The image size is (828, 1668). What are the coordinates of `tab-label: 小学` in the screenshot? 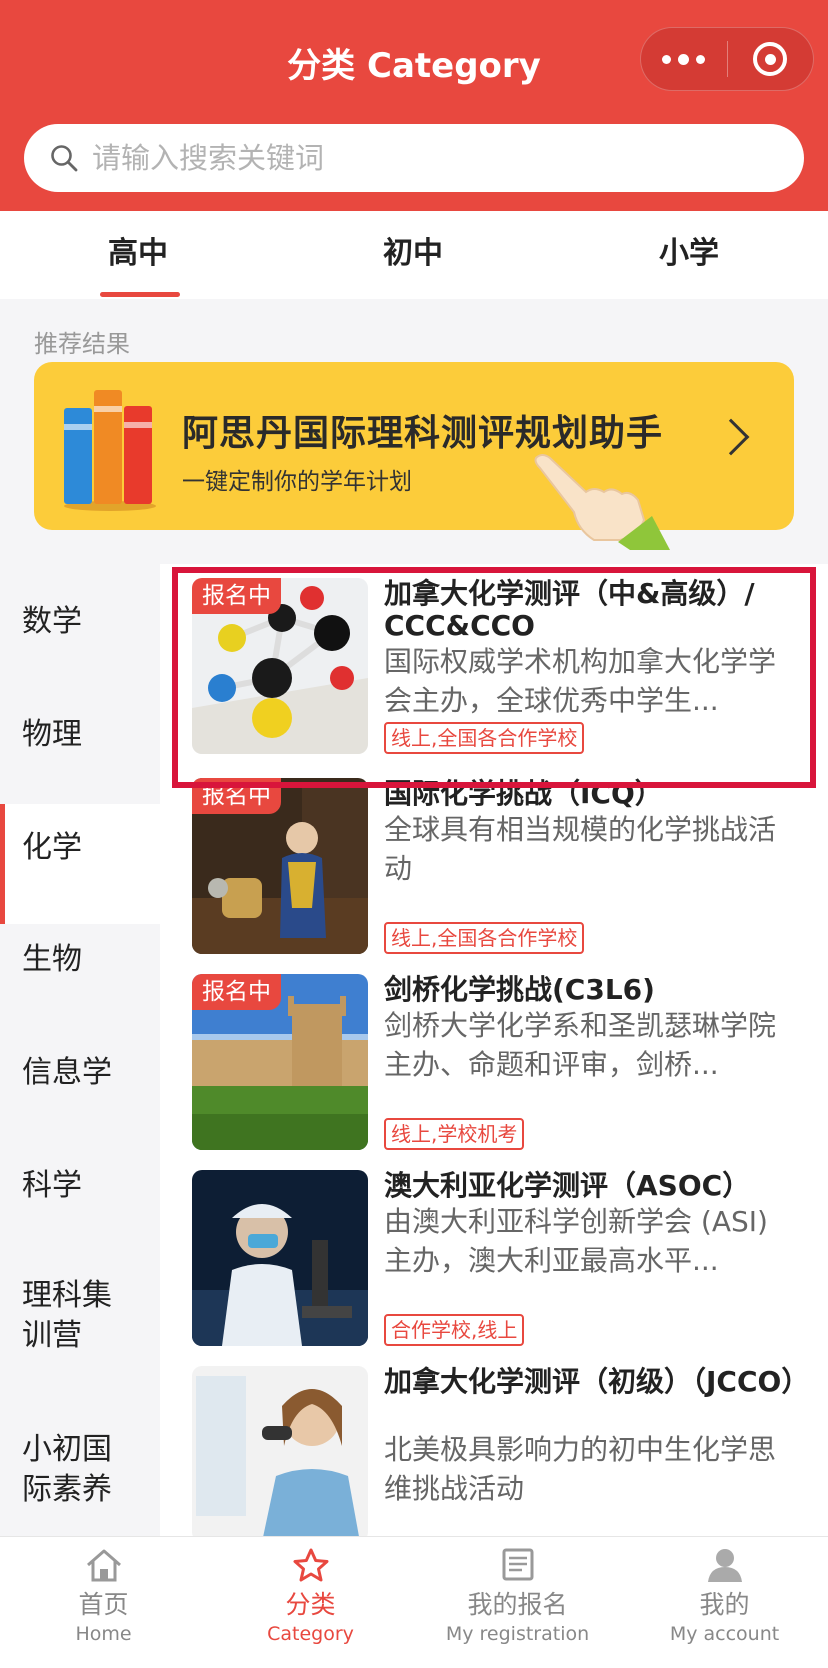 It's located at (689, 253).